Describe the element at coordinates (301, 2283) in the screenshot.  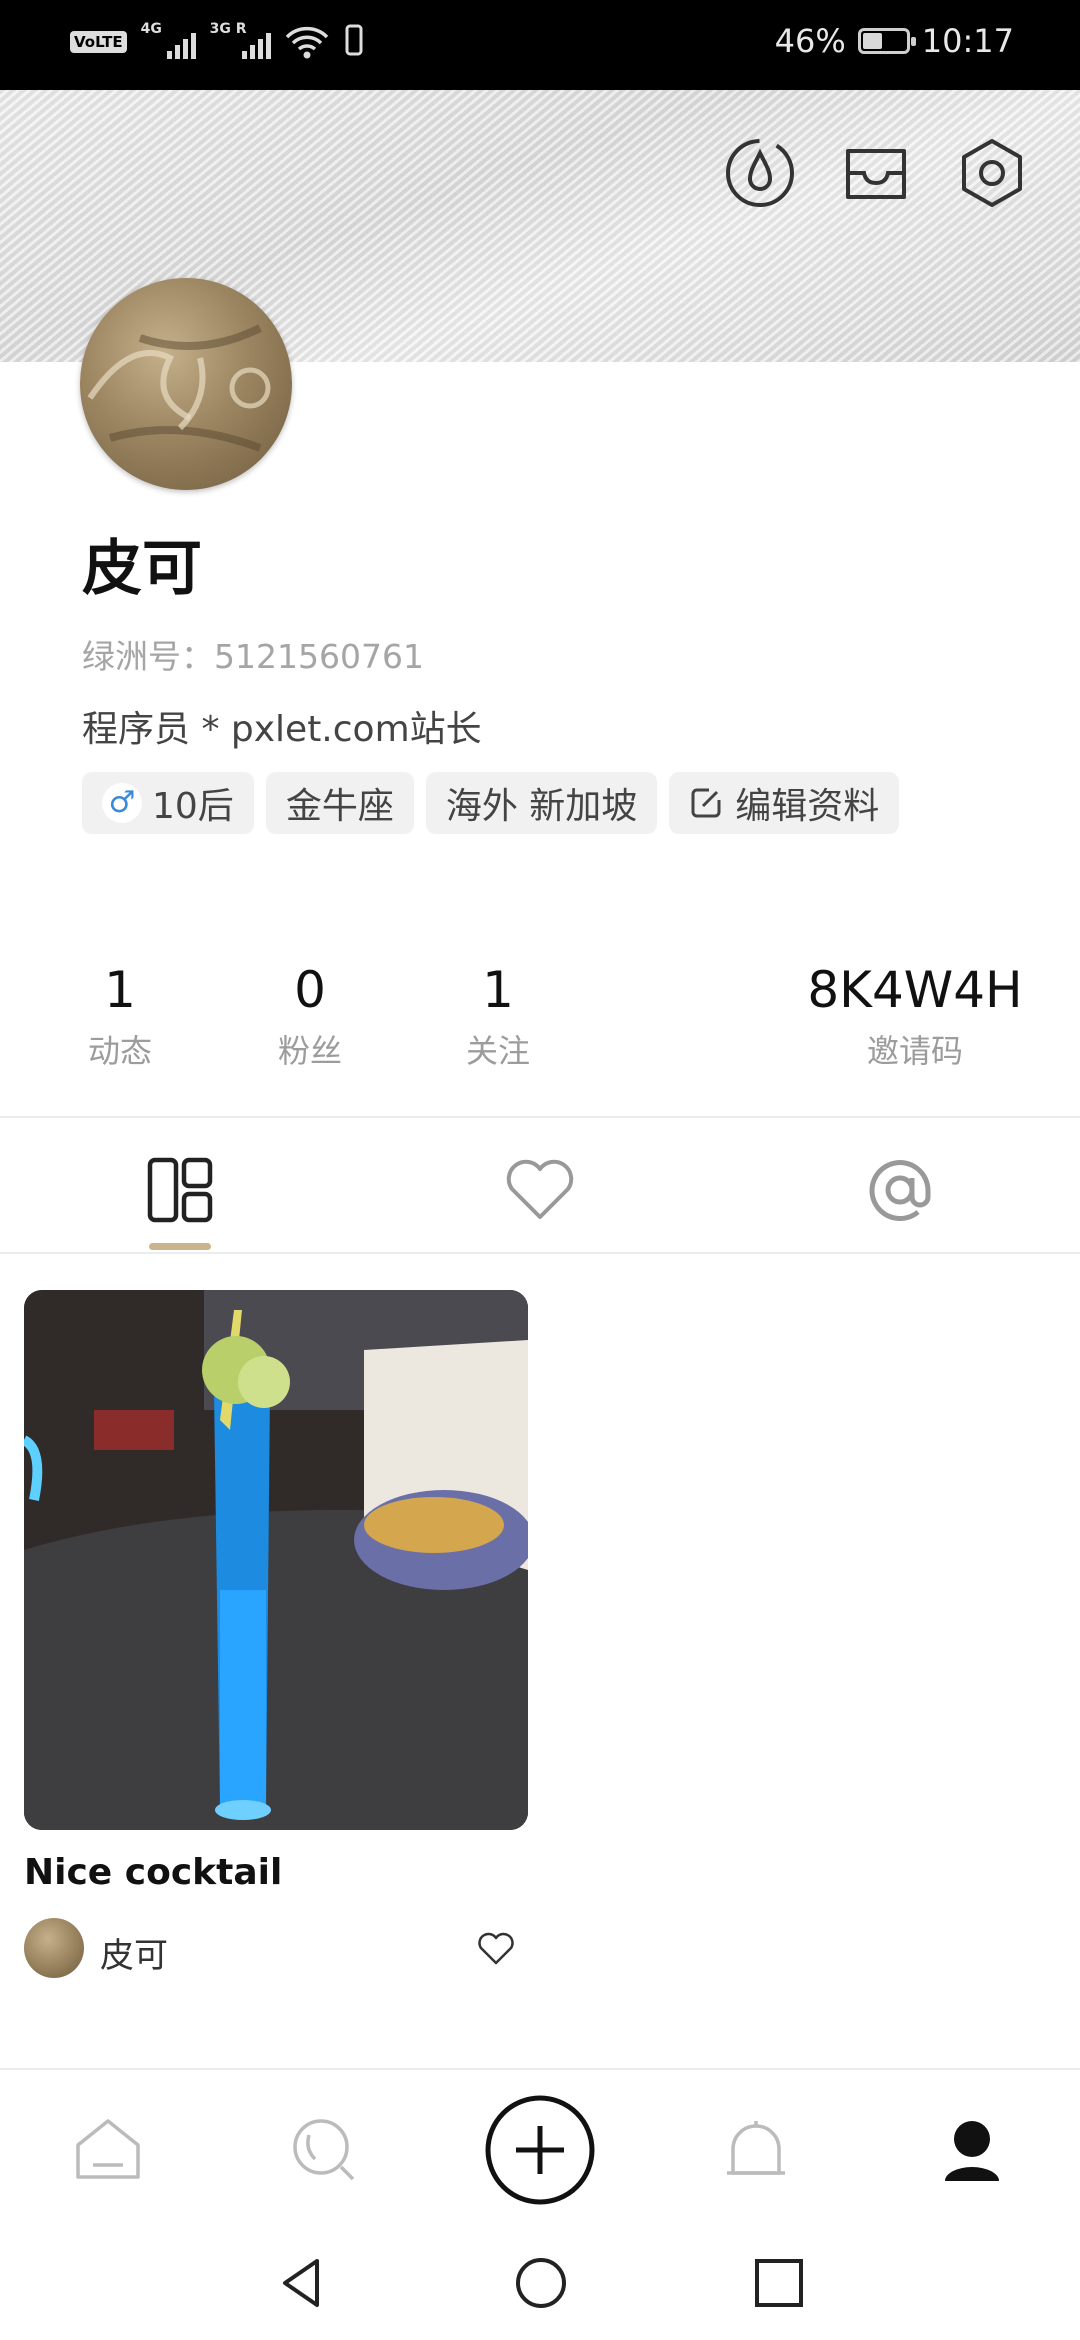
I see `back-icon` at that location.